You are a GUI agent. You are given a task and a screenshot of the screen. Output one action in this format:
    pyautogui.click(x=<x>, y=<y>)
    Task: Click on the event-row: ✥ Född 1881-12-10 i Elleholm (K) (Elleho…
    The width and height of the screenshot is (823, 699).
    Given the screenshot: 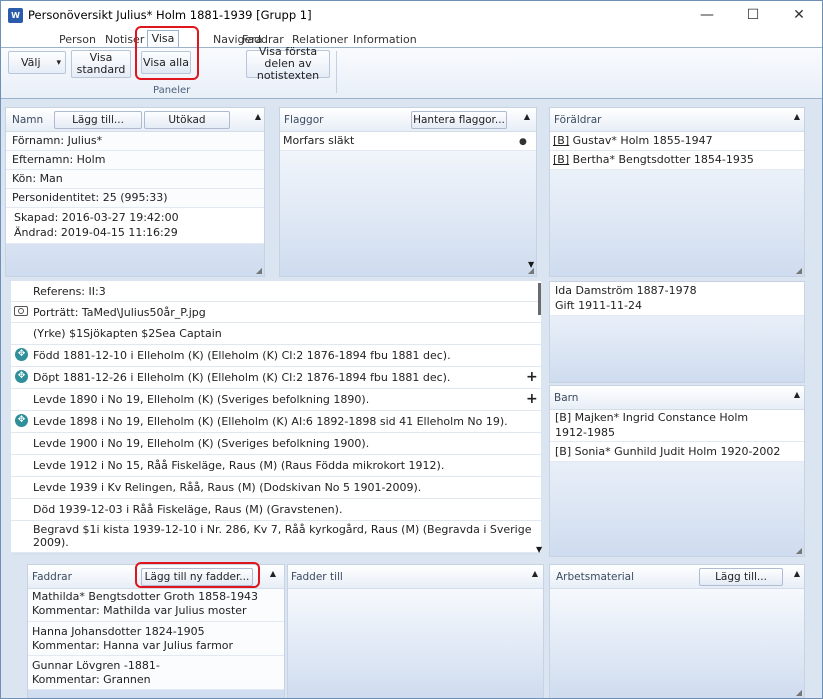 What is the action you would take?
    pyautogui.click(x=276, y=356)
    